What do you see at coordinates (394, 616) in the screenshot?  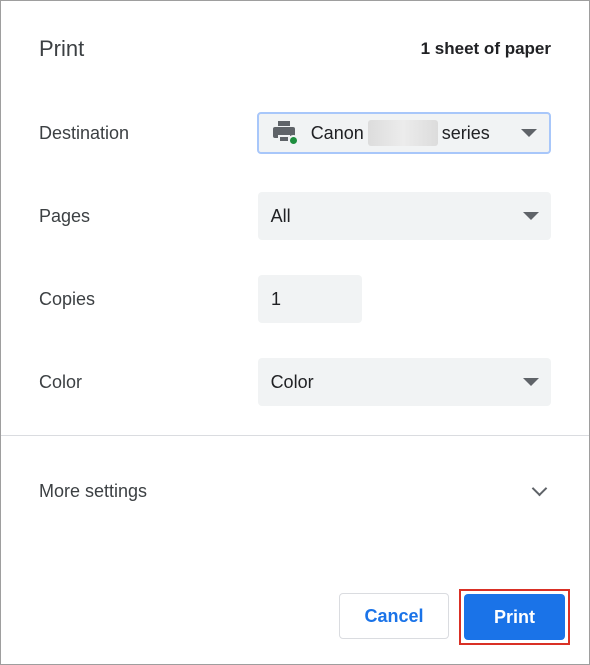 I see `cancel-button: Cancel` at bounding box center [394, 616].